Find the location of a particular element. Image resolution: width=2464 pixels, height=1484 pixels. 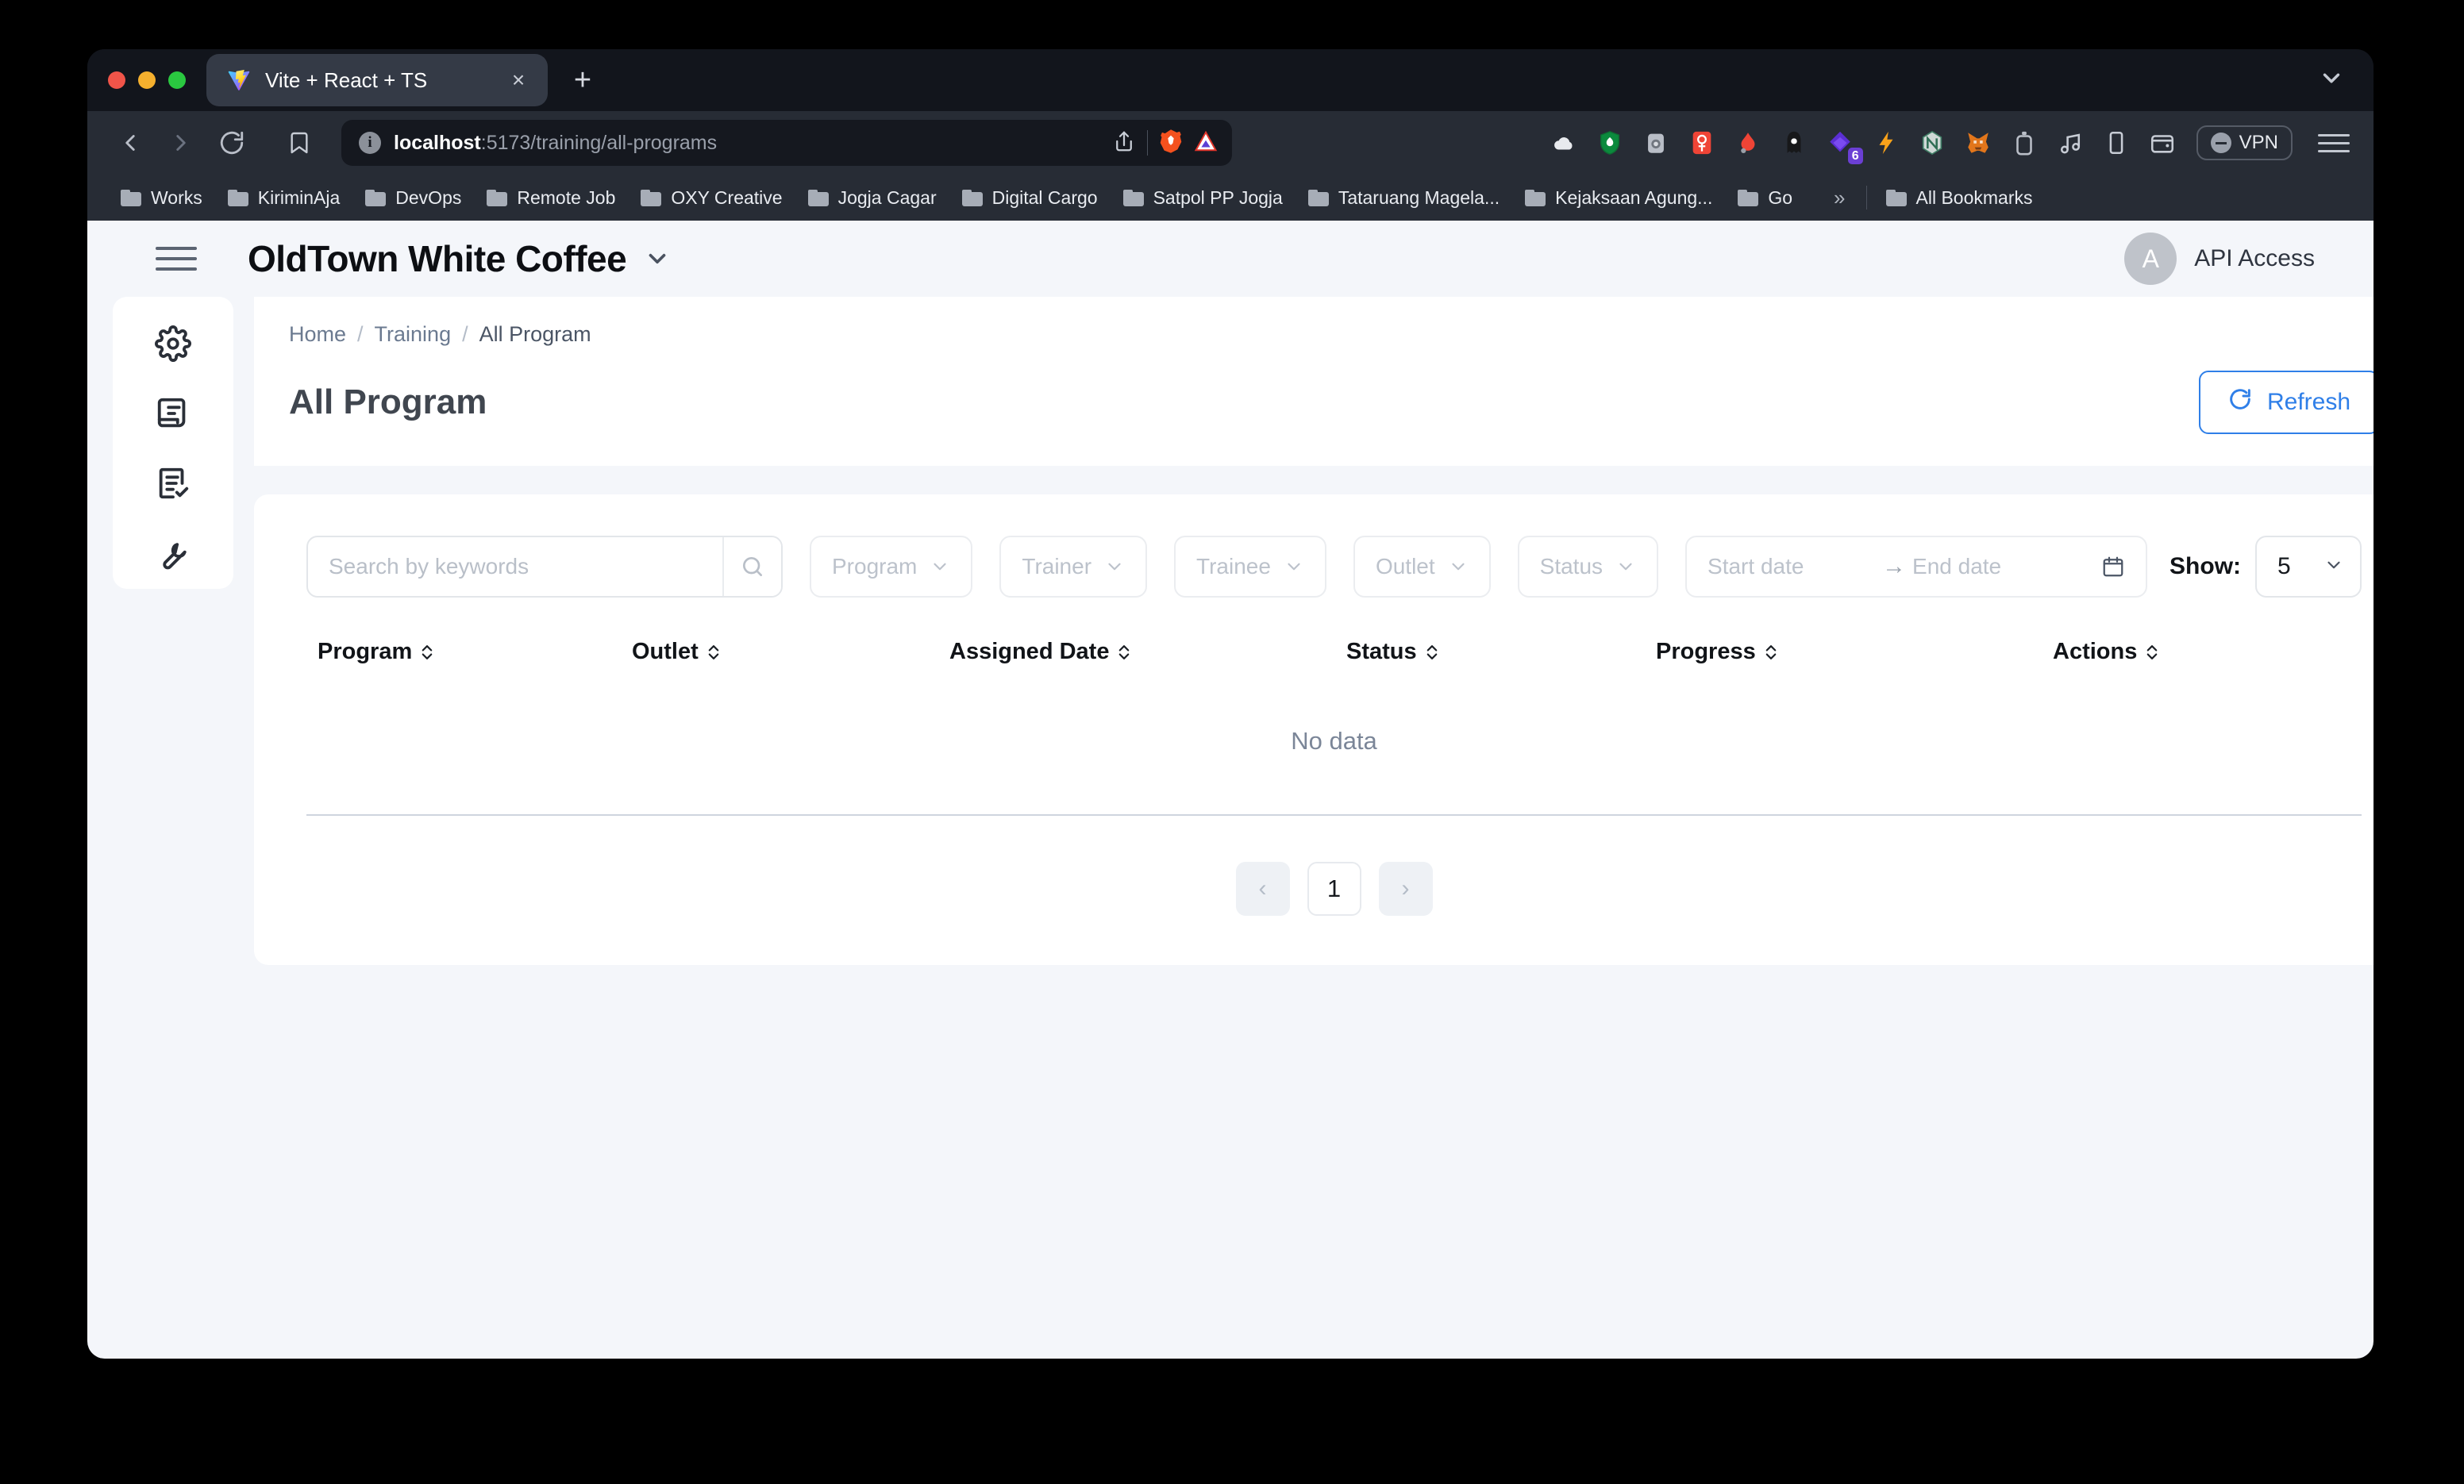

start-date-input: Start date is located at coordinates (1791, 566).